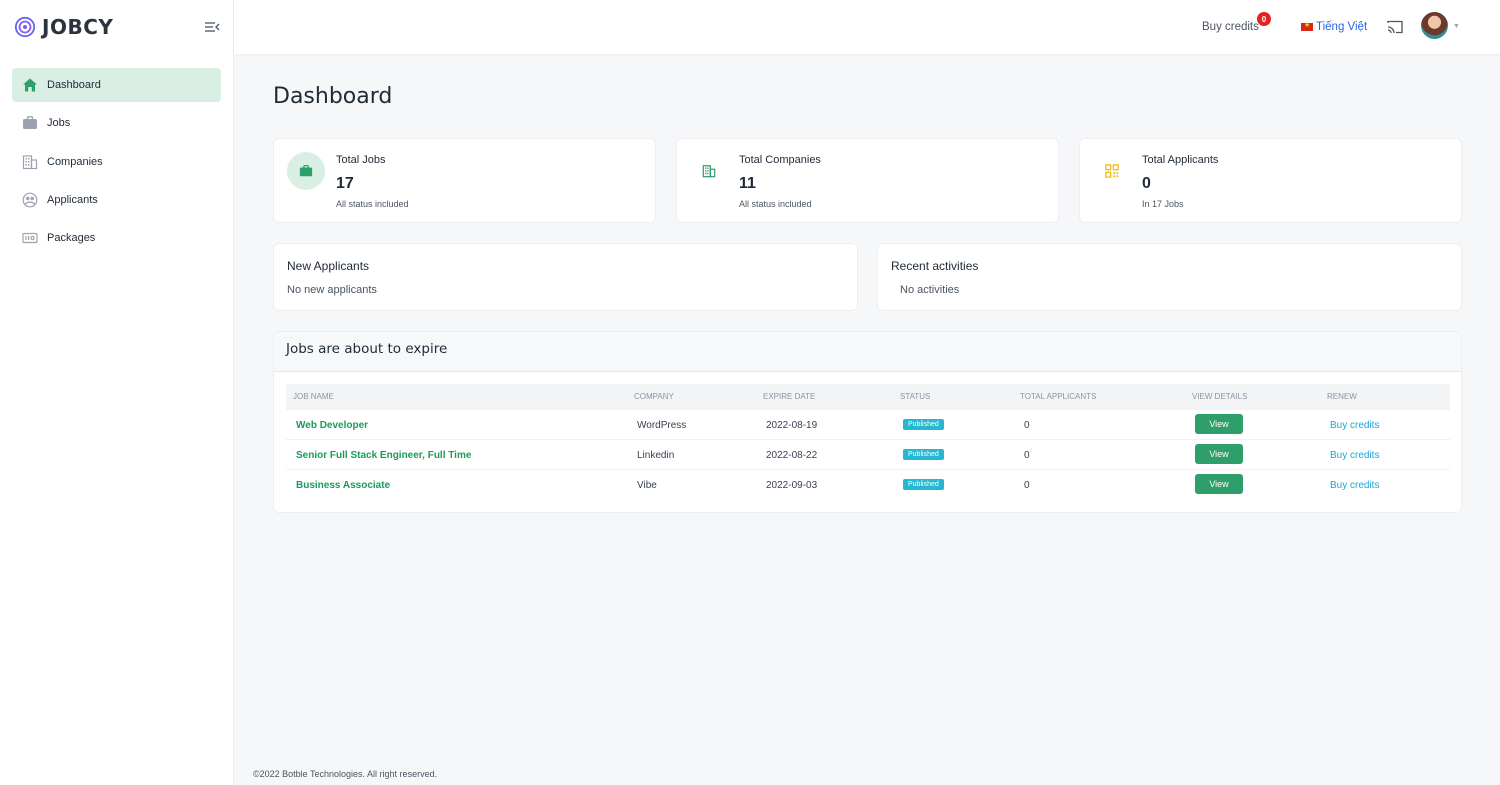 Image resolution: width=1500 pixels, height=785 pixels. I want to click on sidebar-item-label: Dashboard, so click(74, 85).